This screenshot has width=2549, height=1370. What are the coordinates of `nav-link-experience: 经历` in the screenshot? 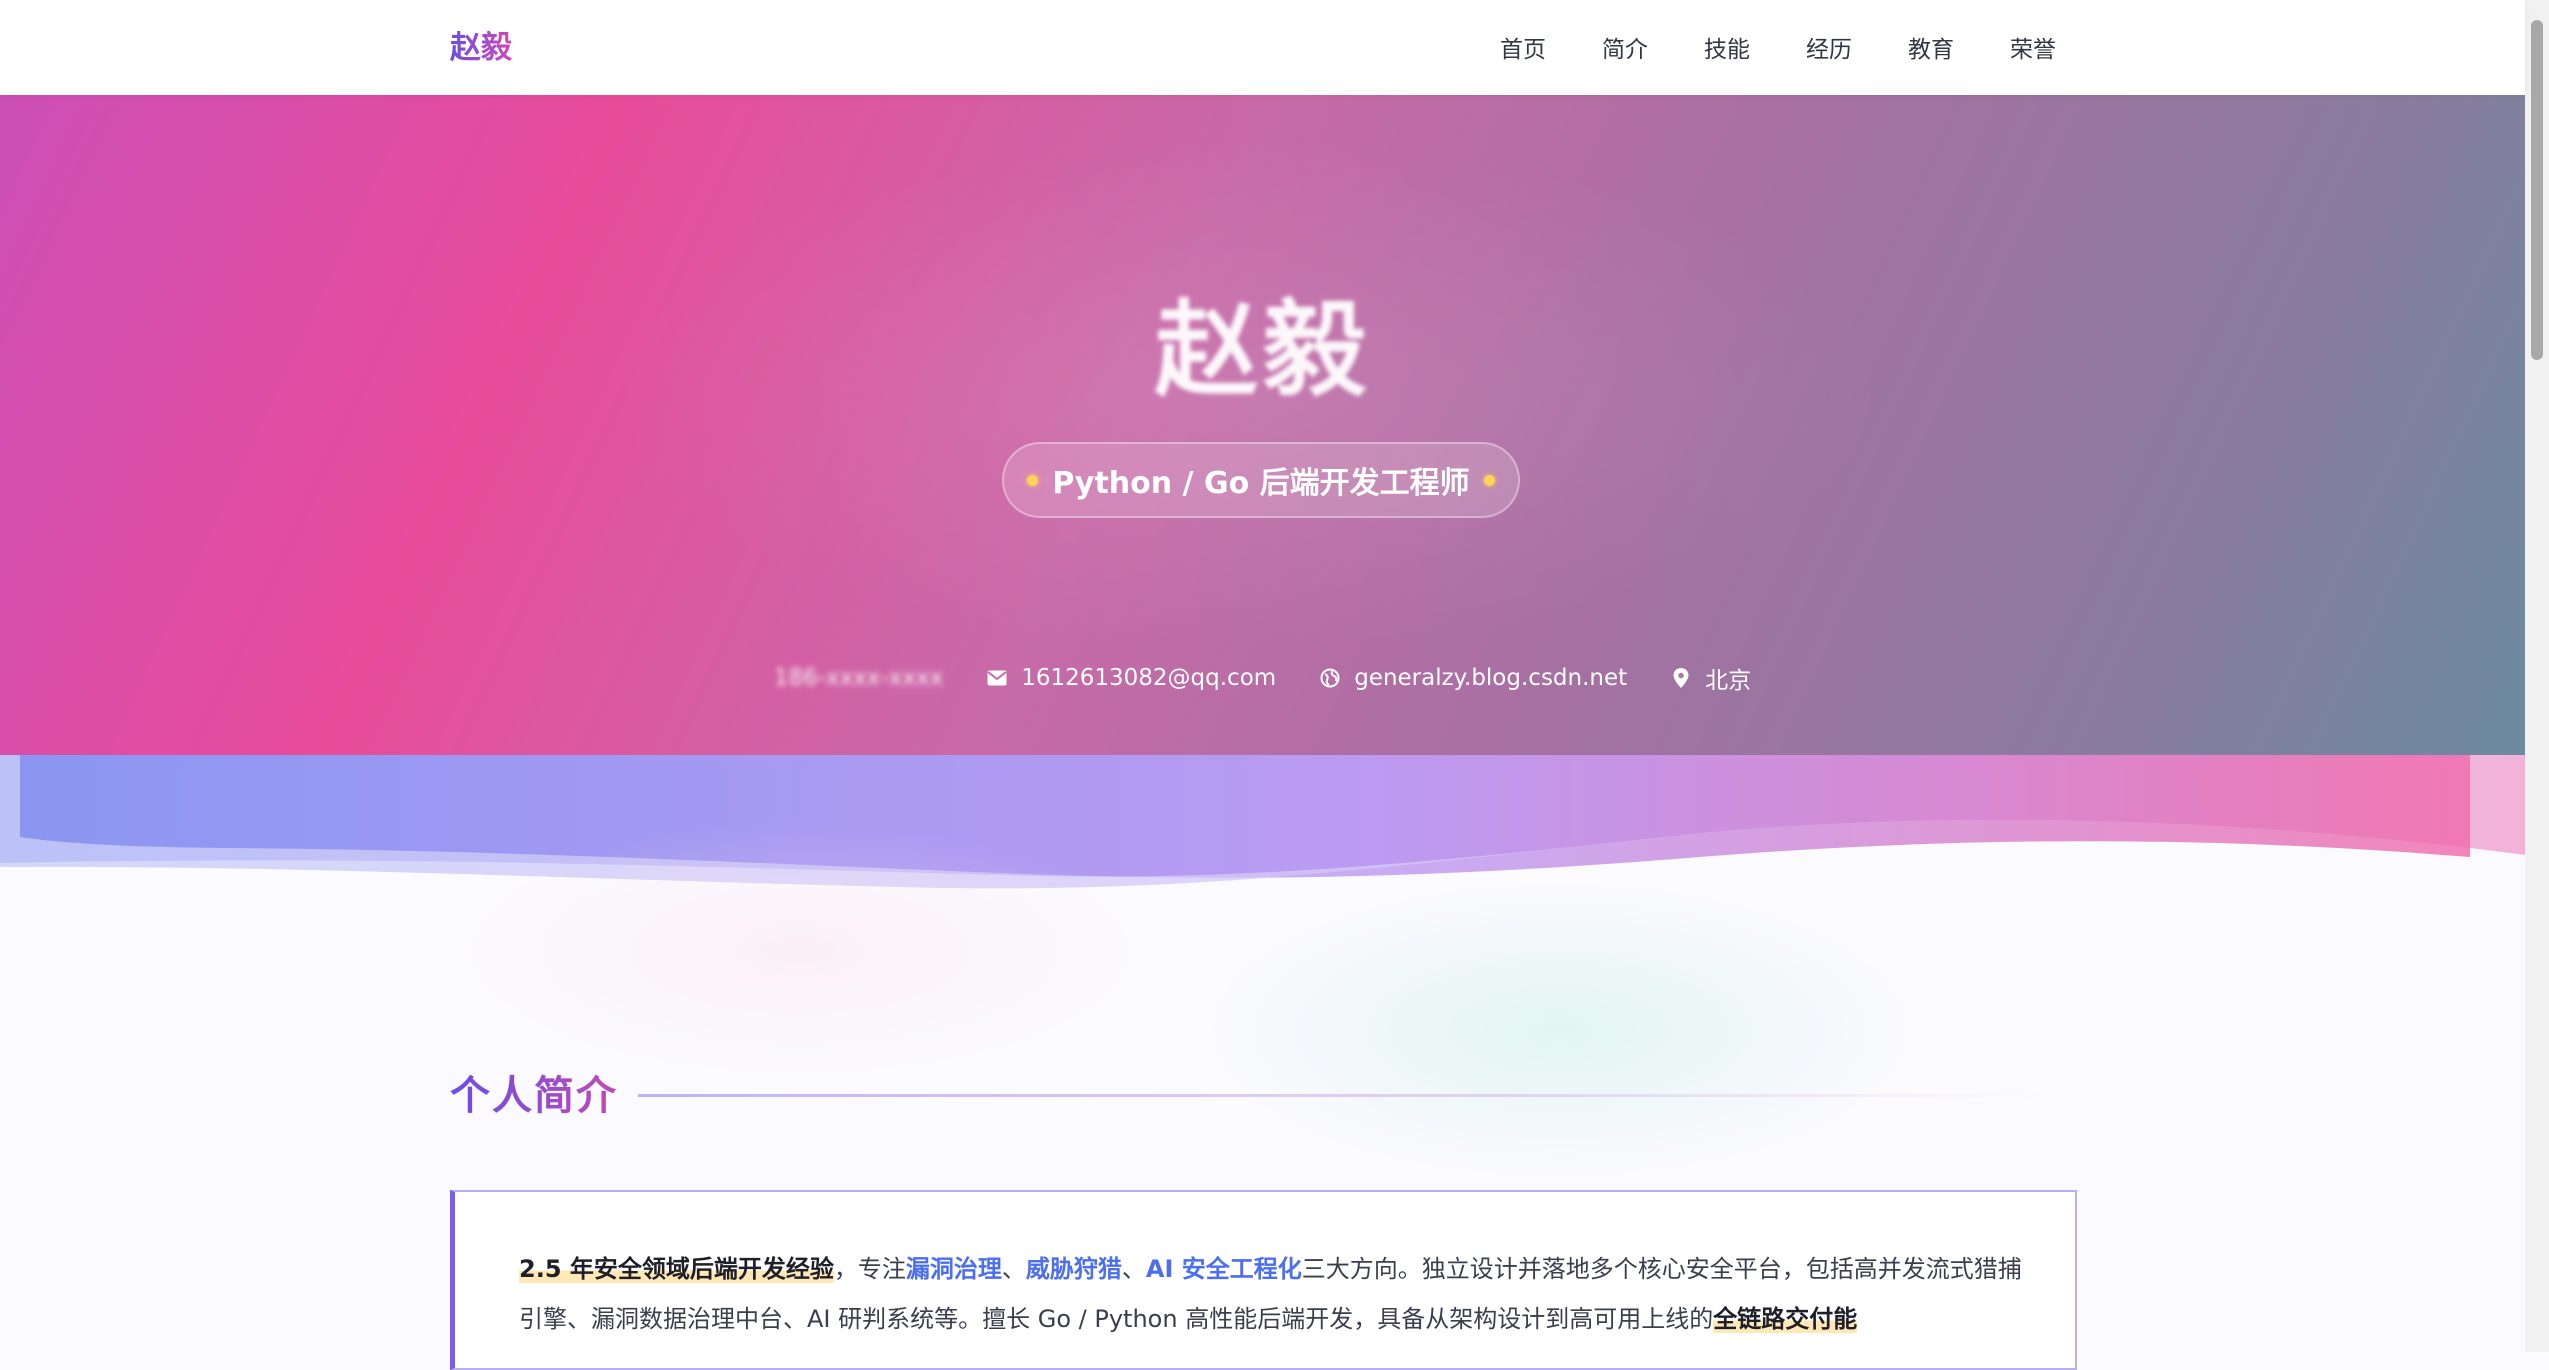 It's located at (1829, 50).